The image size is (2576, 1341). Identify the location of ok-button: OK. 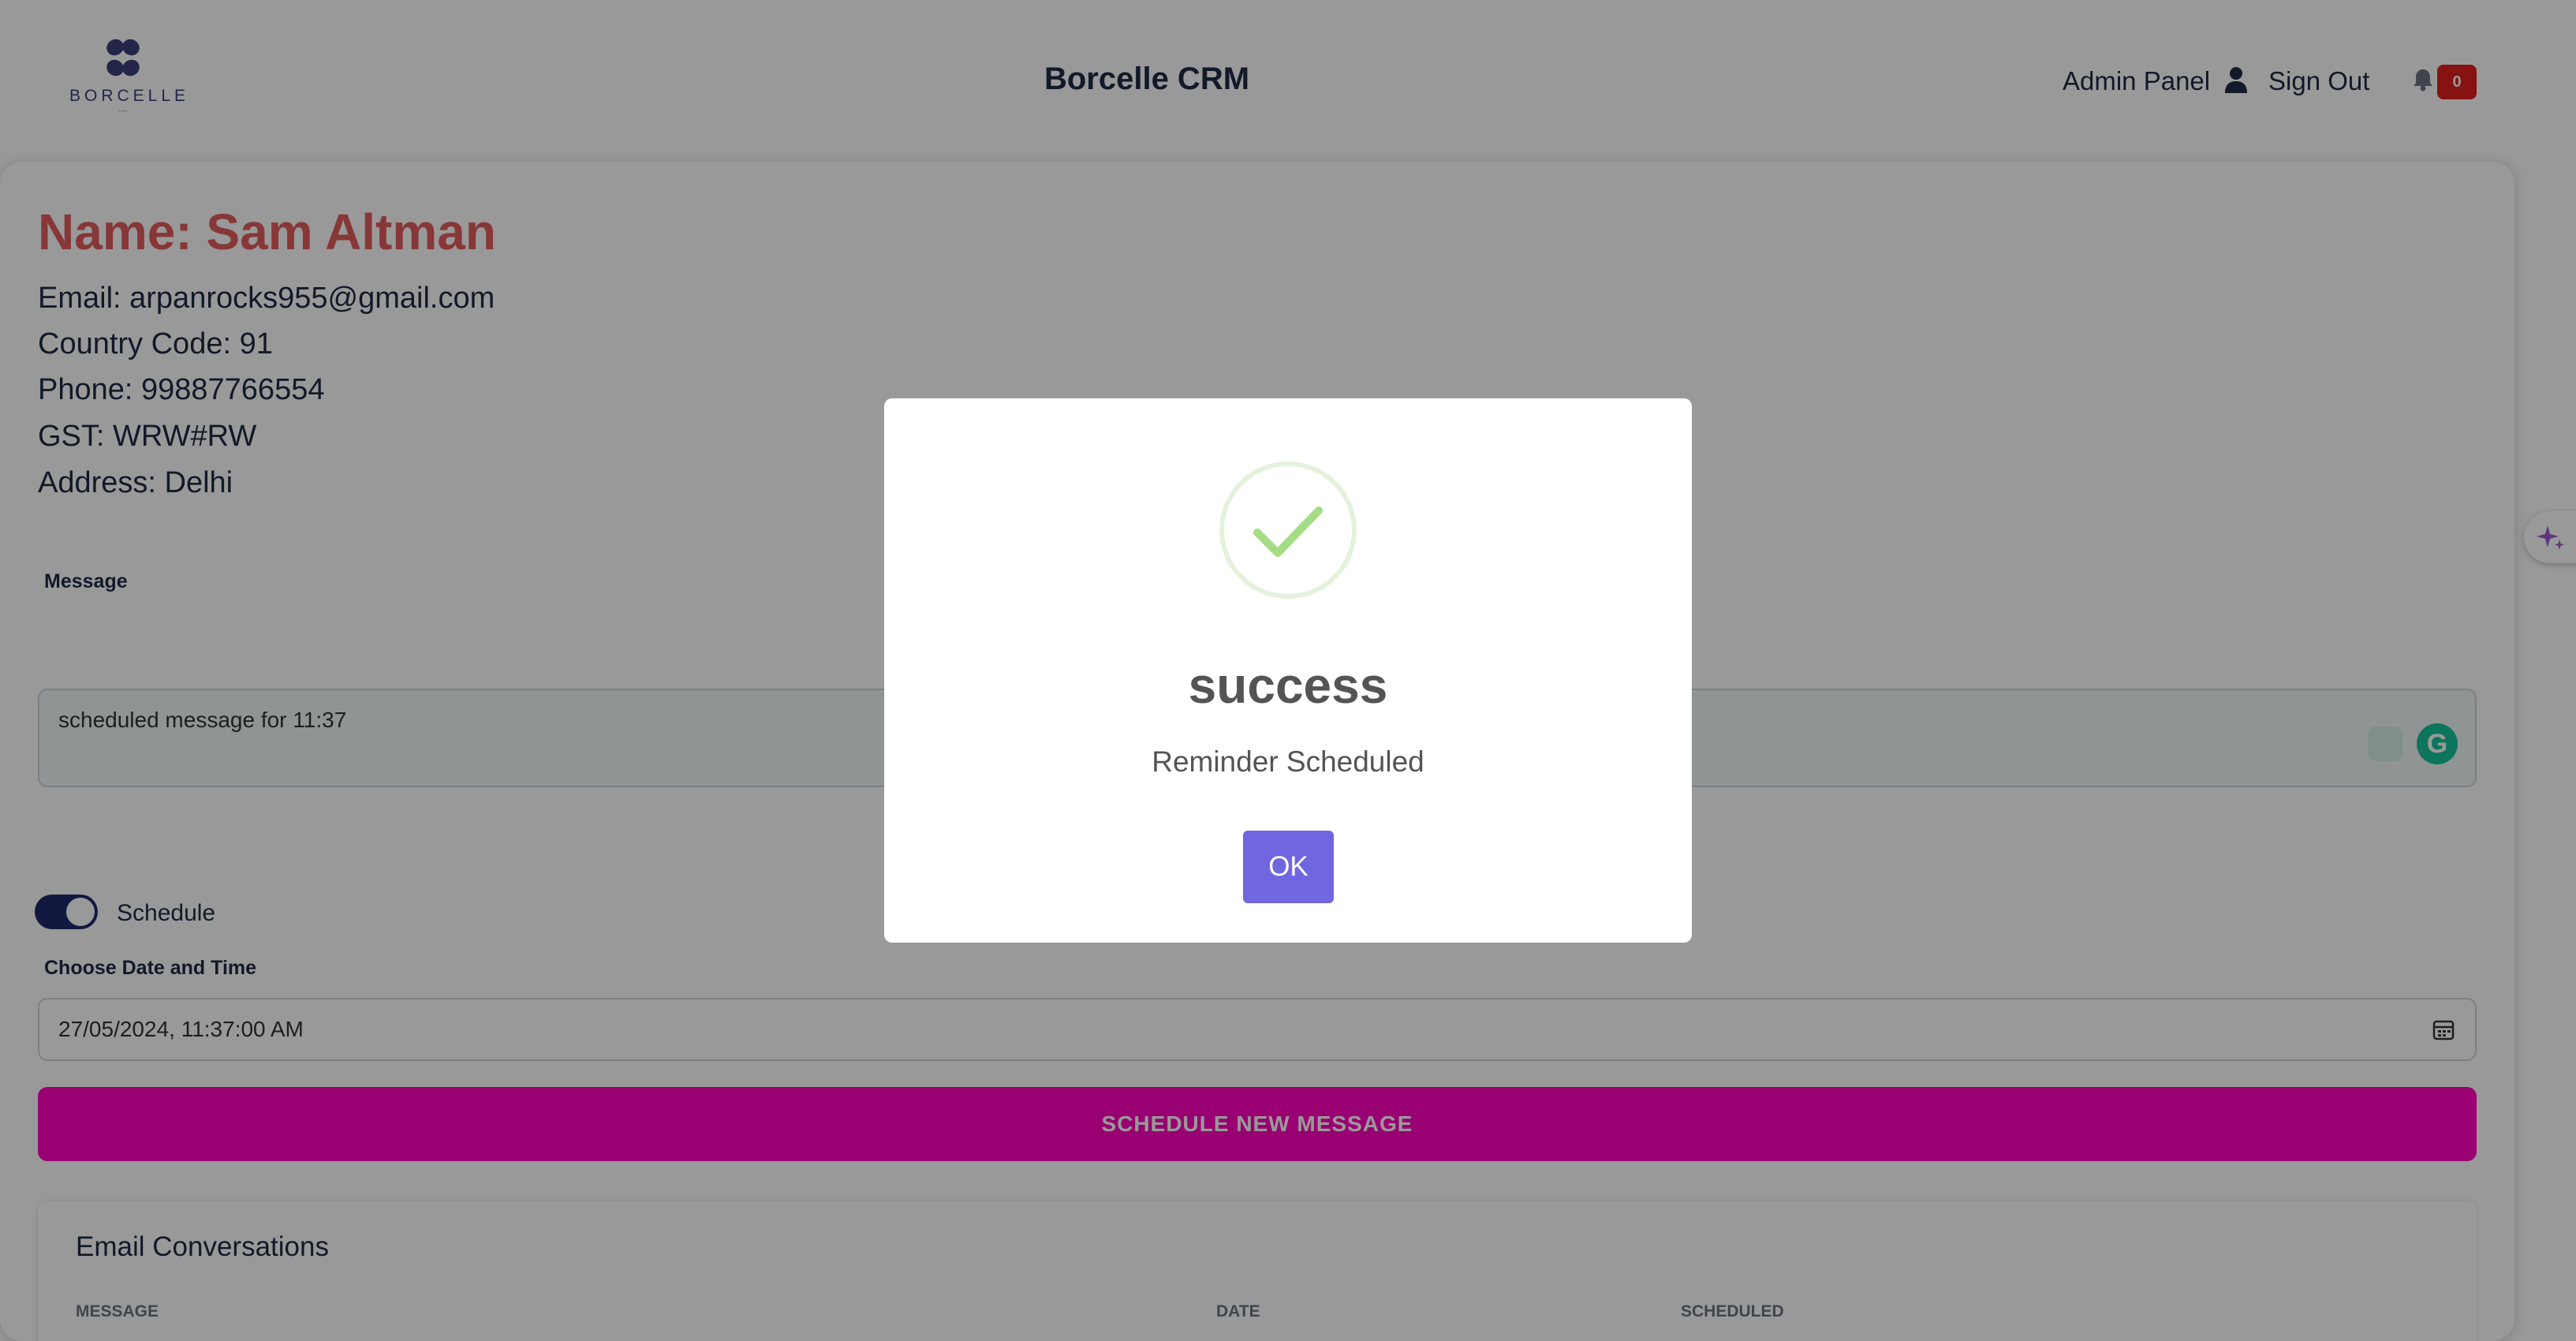
(1288, 867).